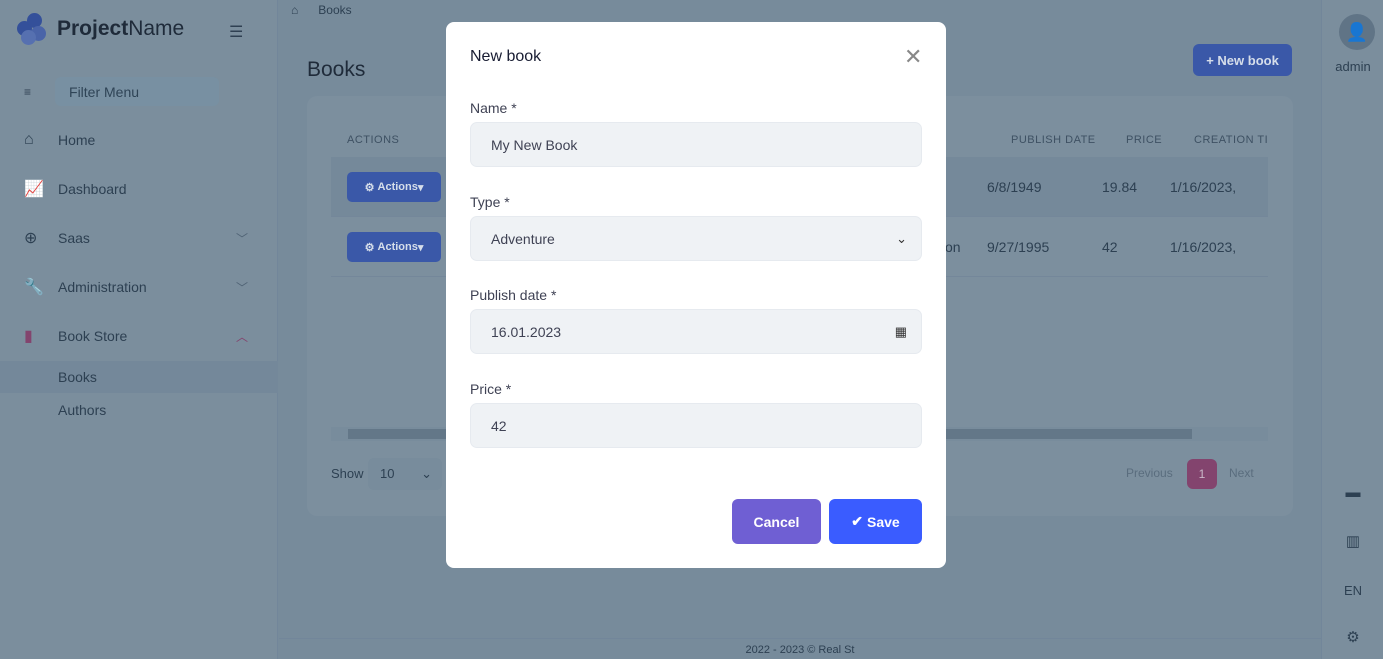 This screenshot has height=659, width=1383. I want to click on user-name: admin, so click(1352, 66).